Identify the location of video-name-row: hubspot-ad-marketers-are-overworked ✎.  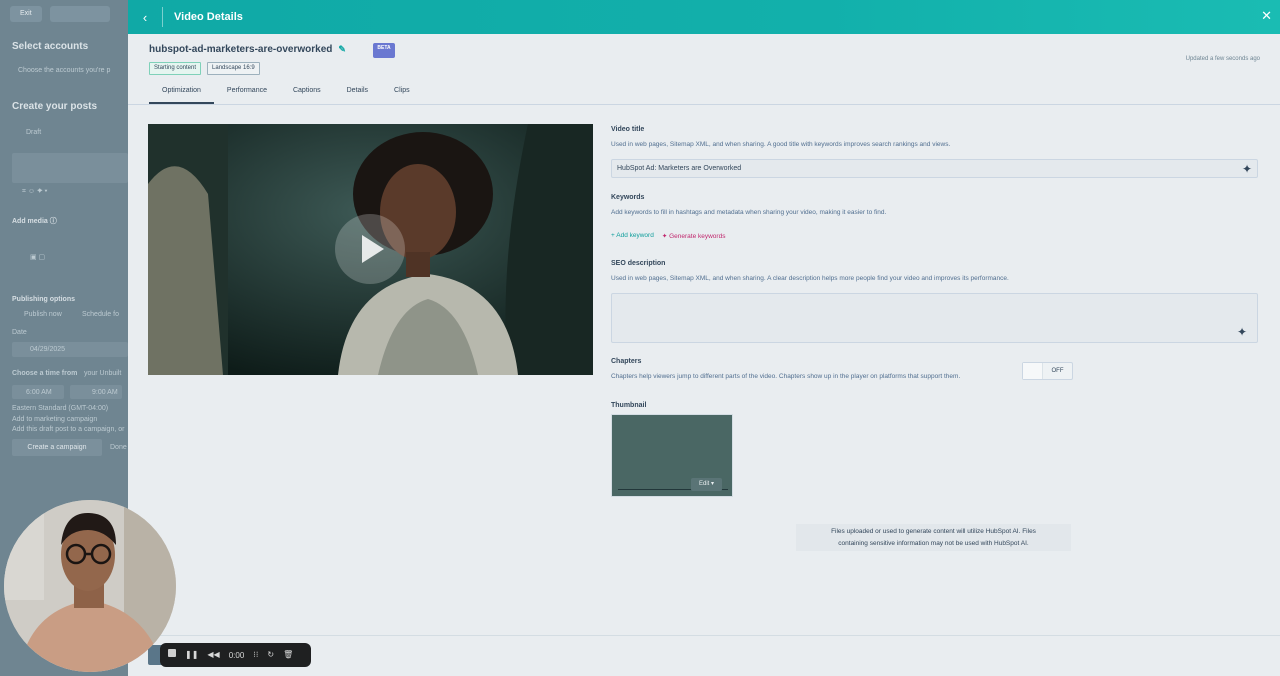
(247, 49).